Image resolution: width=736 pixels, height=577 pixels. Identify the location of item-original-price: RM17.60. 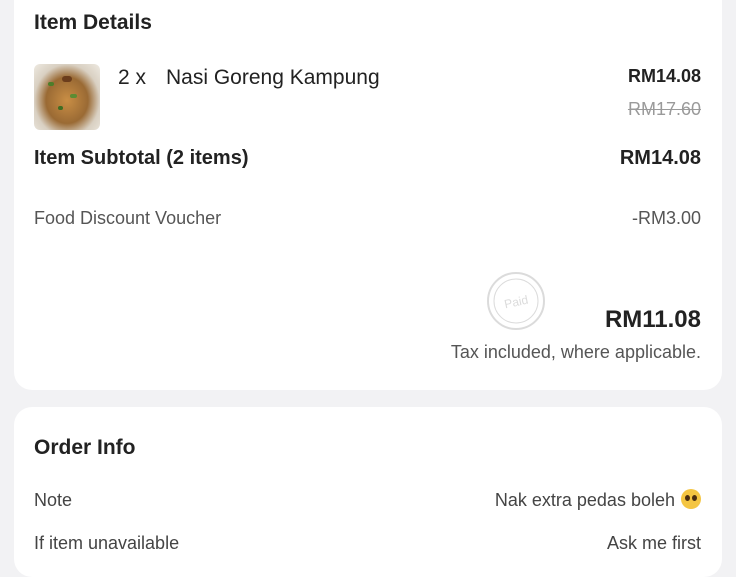
(664, 109).